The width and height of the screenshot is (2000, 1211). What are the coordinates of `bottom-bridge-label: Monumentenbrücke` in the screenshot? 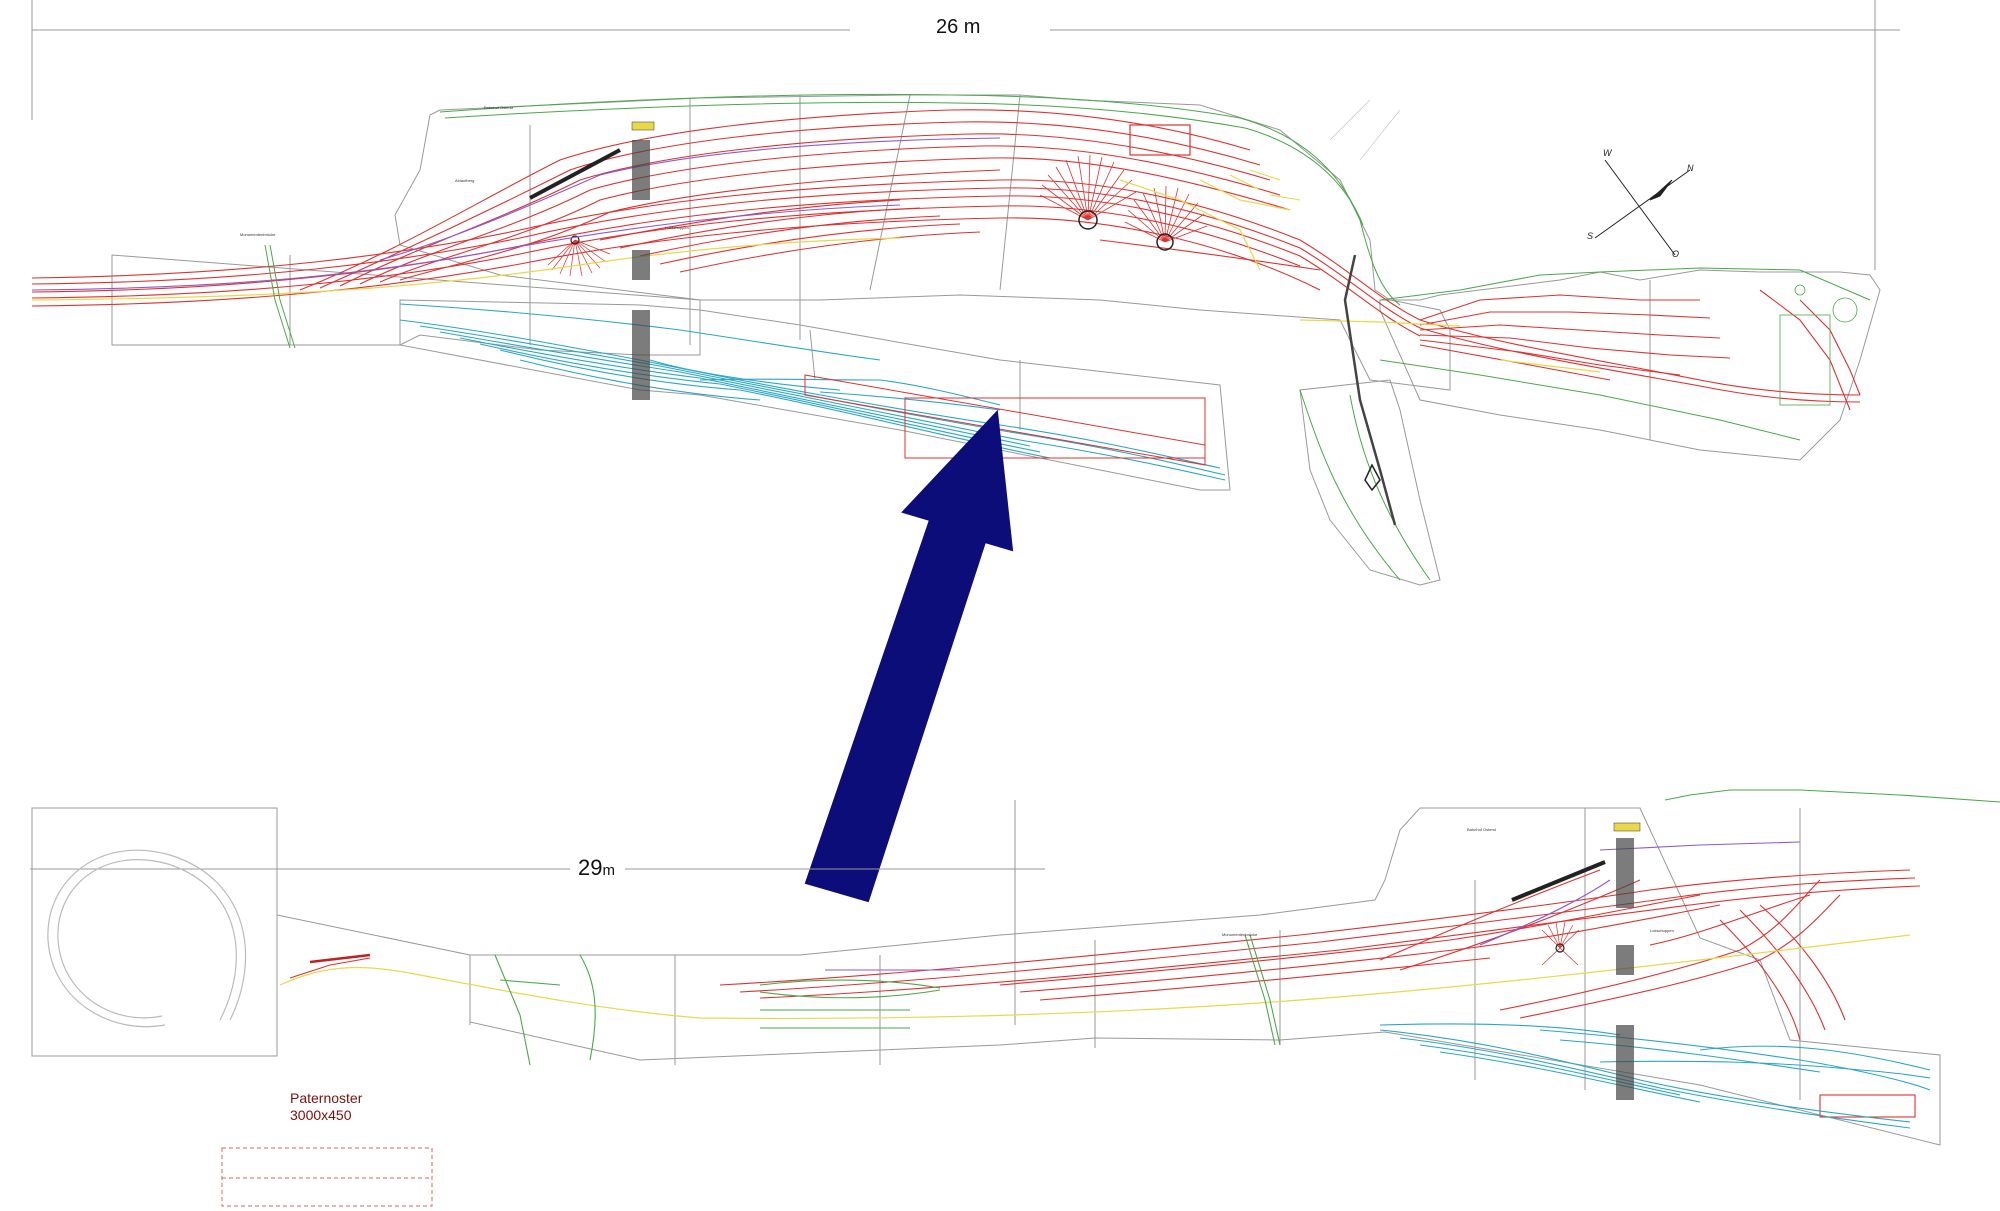 It's located at (1240, 934).